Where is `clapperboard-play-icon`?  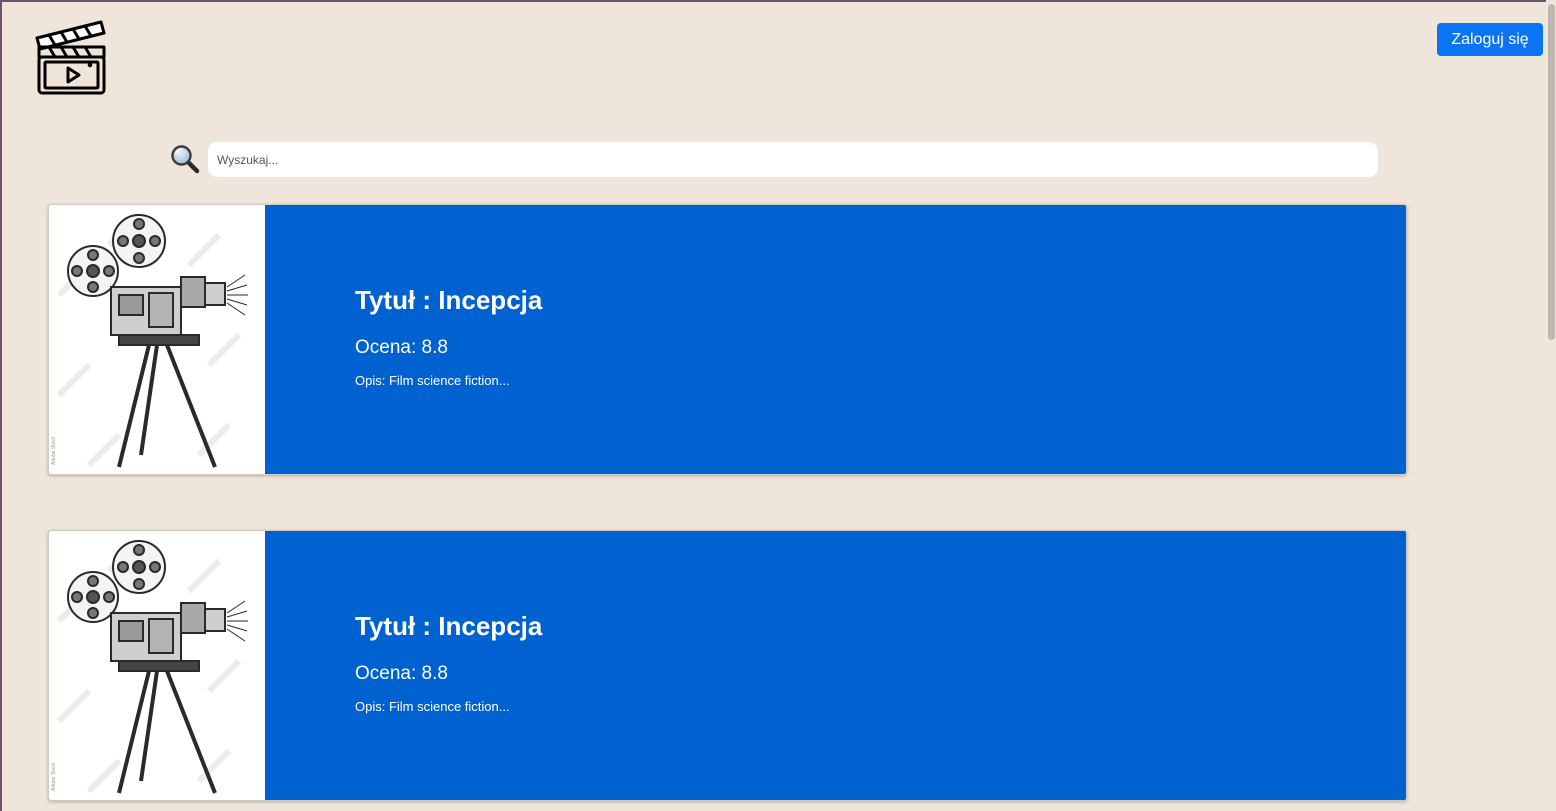 clapperboard-play-icon is located at coordinates (71, 58).